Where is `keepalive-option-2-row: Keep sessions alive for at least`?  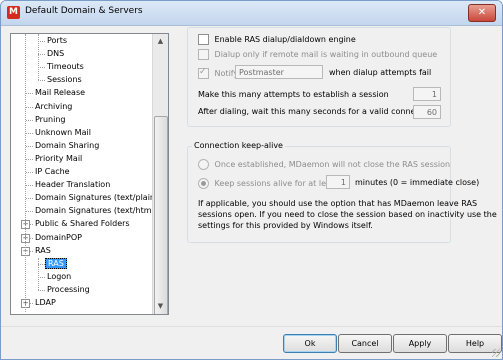
keepalive-option-2-row: Keep sessions alive for at least is located at coordinates (268, 183).